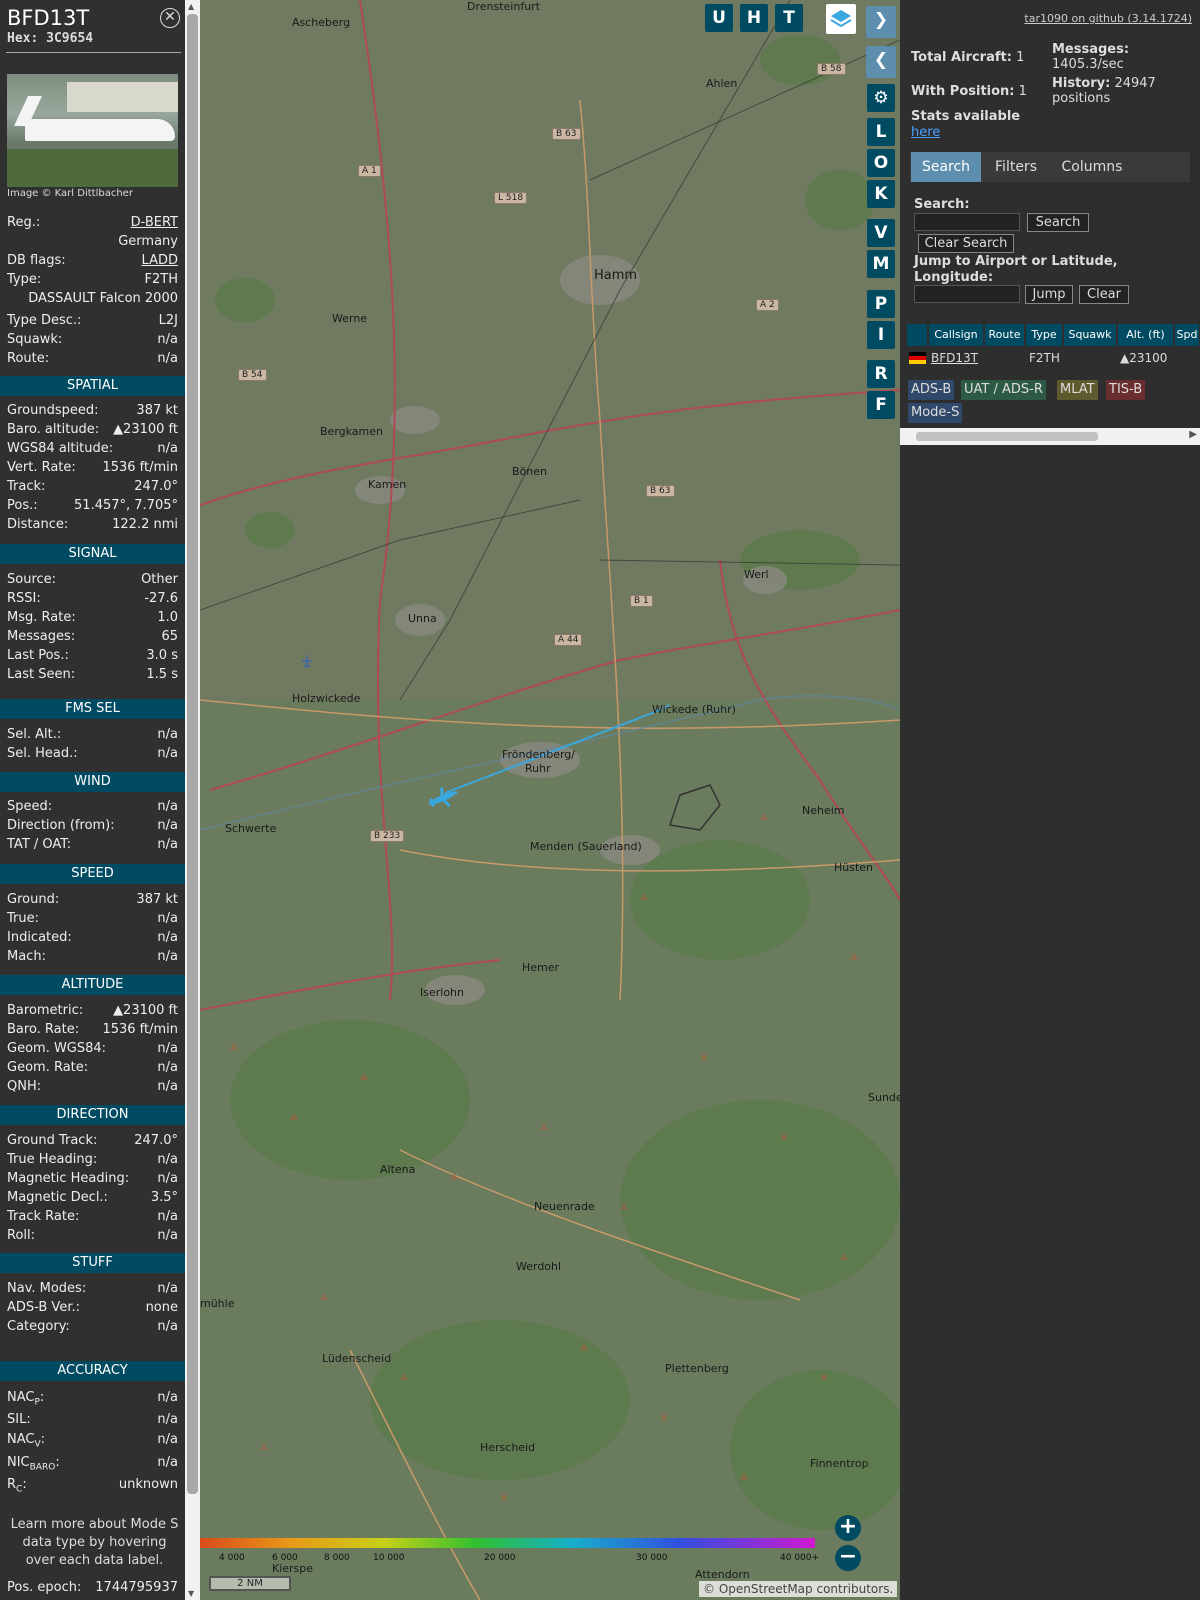 The image size is (1200, 1600). What do you see at coordinates (43, 1307) in the screenshot?
I see `stuff-label: ADS-B Ver.:` at bounding box center [43, 1307].